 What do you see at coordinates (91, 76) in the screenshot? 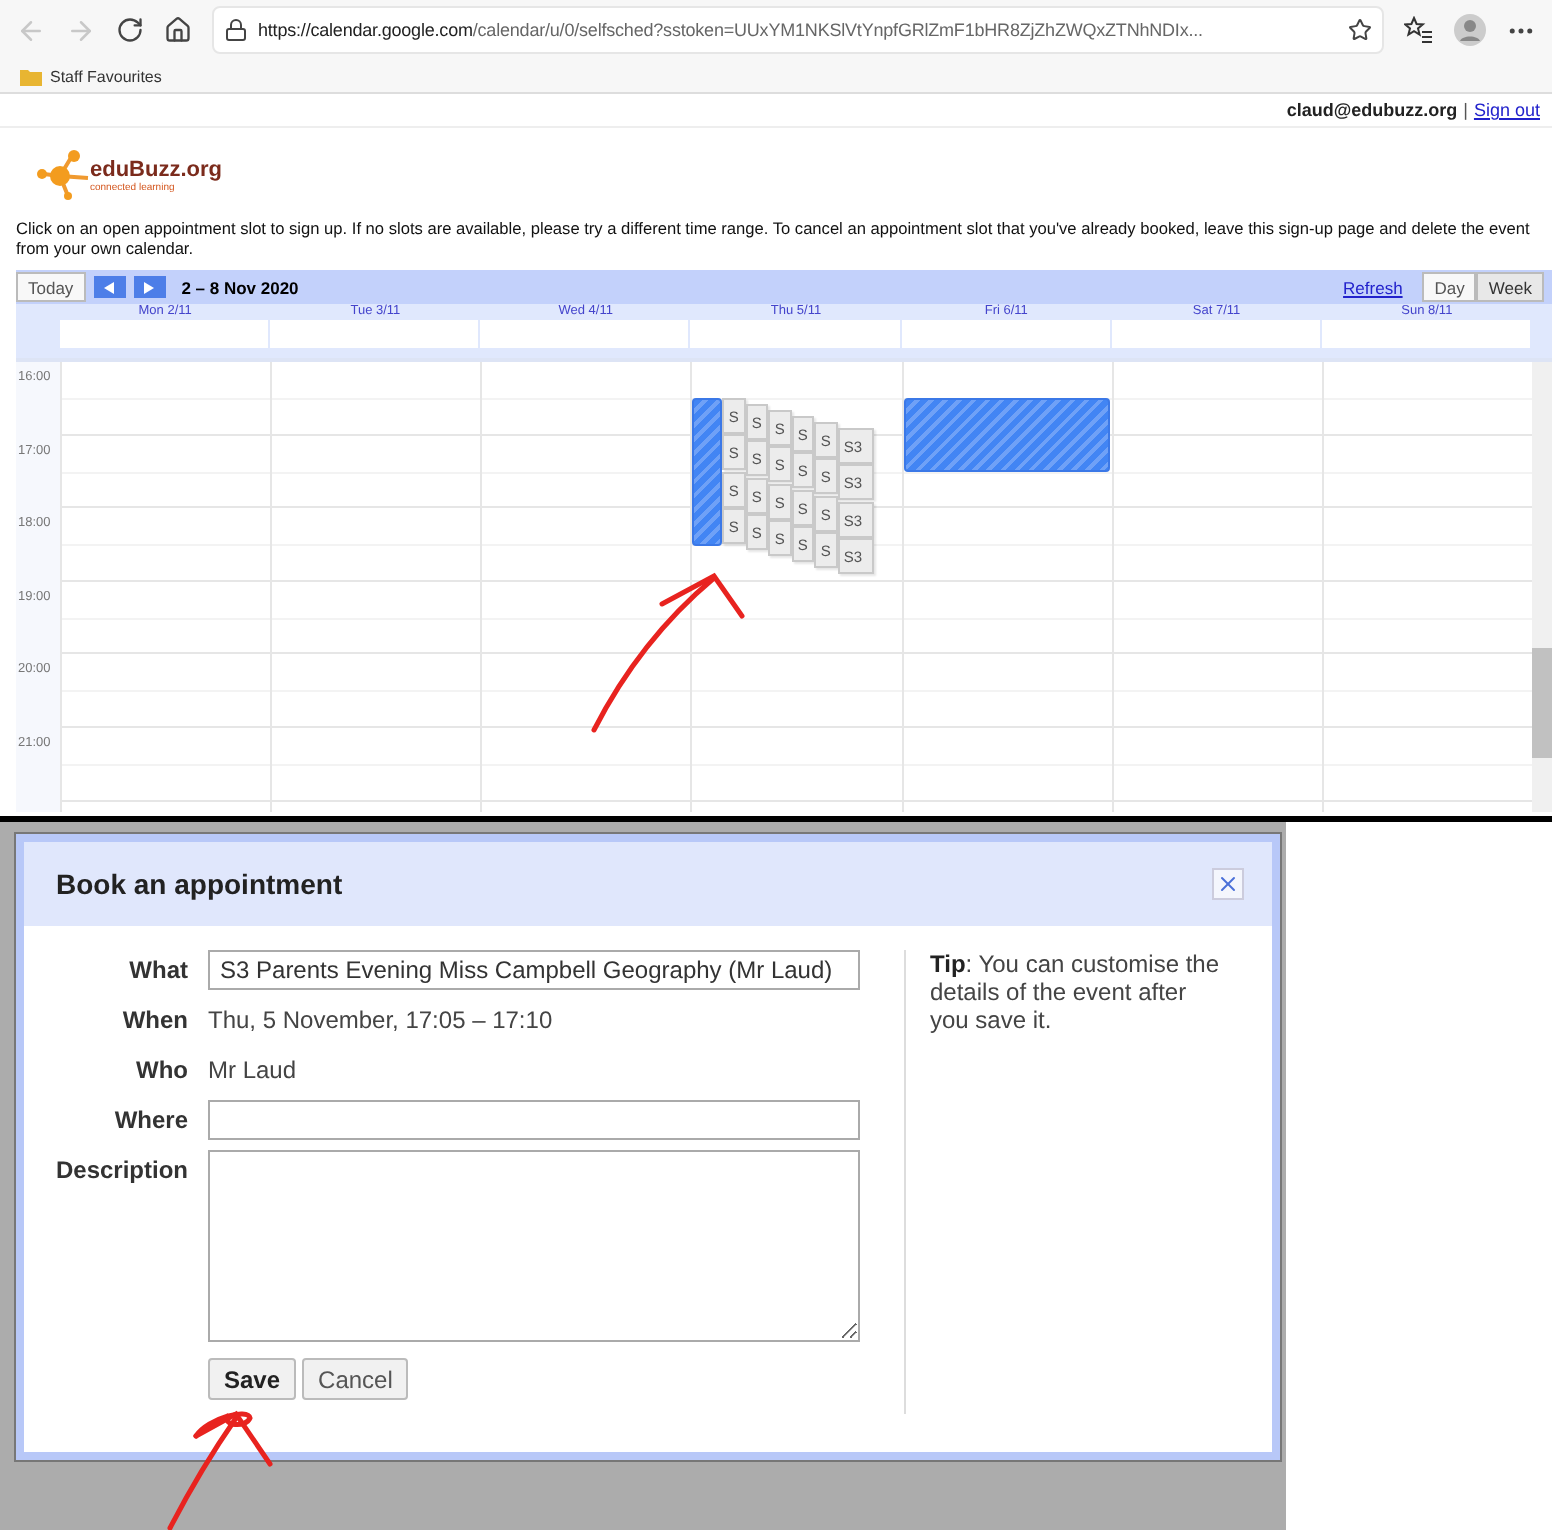
I see `bookmark-folder: Staff Favourites` at bounding box center [91, 76].